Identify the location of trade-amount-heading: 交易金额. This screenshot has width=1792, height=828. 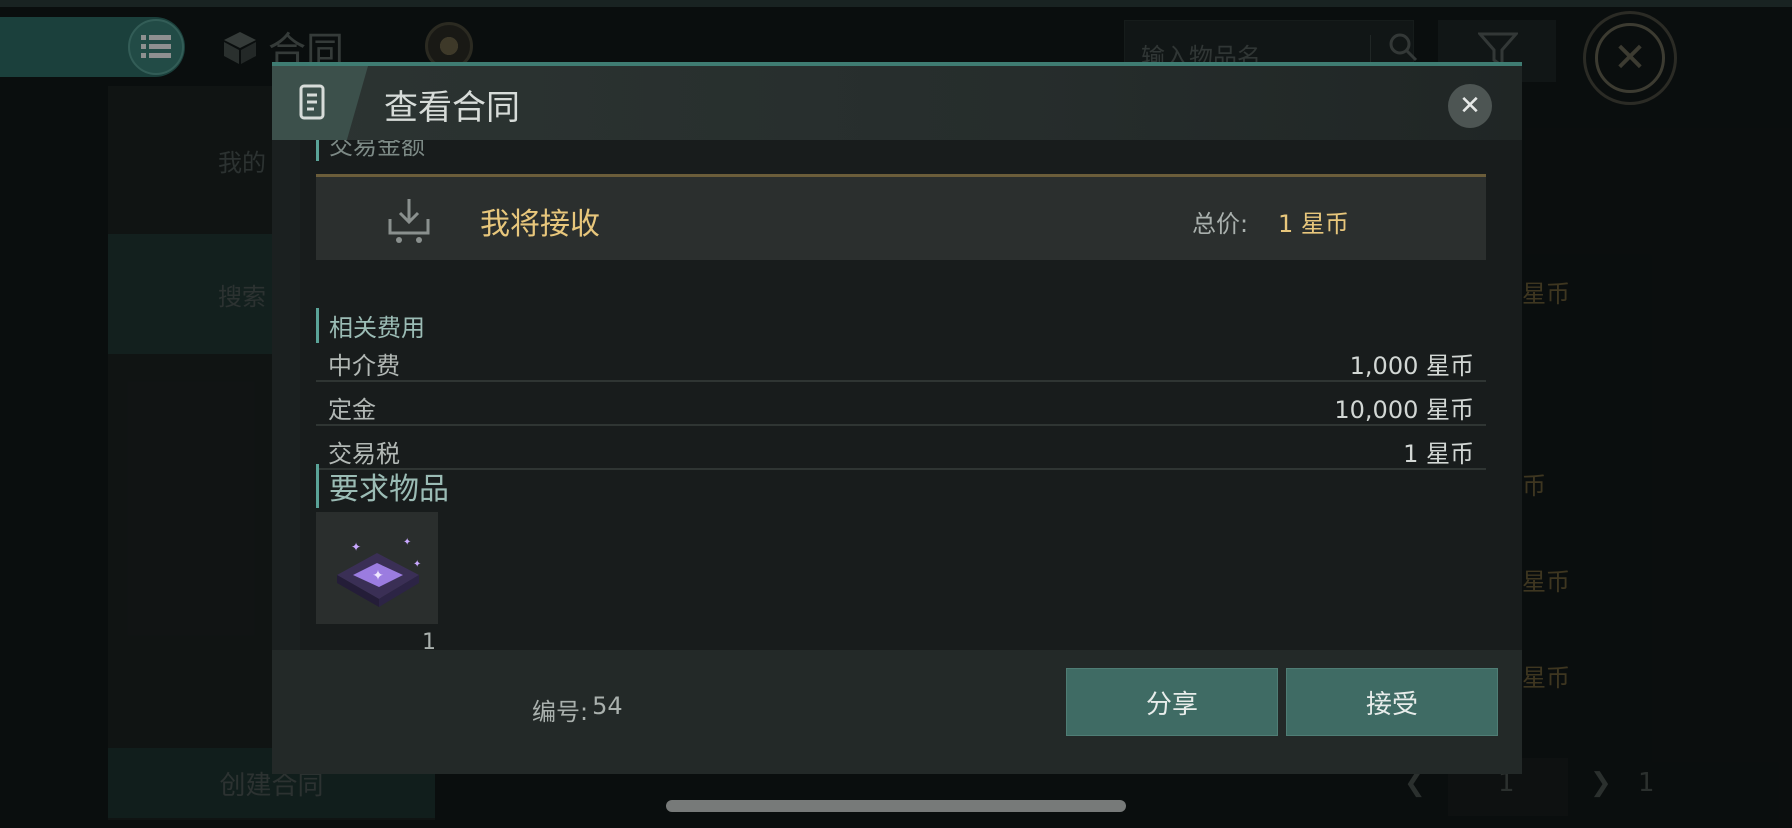
(370, 150).